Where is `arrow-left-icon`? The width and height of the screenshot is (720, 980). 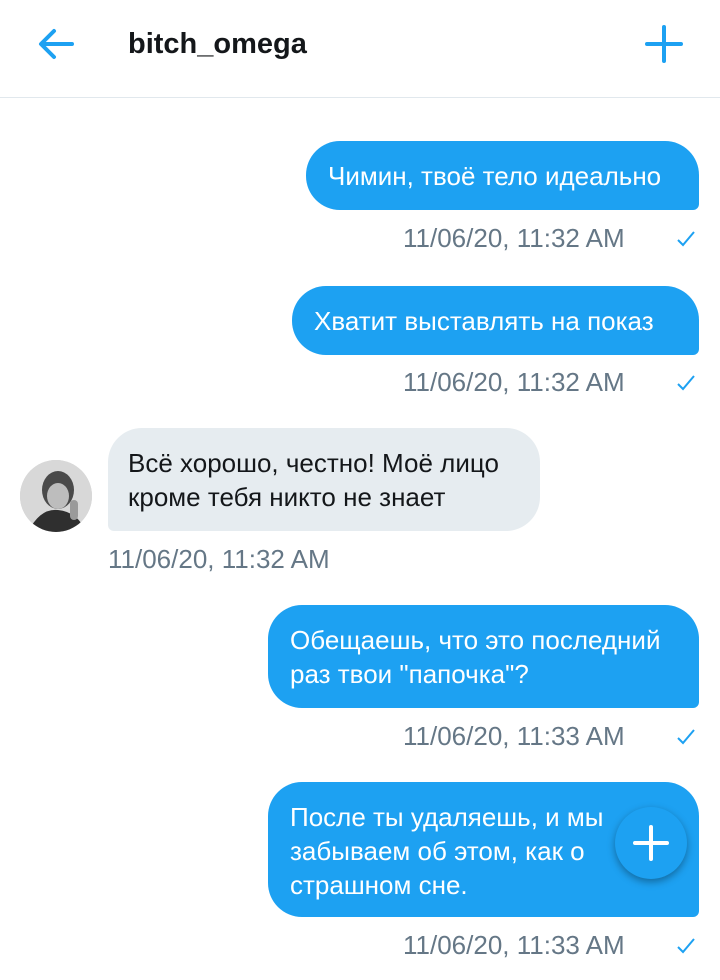 arrow-left-icon is located at coordinates (56, 44).